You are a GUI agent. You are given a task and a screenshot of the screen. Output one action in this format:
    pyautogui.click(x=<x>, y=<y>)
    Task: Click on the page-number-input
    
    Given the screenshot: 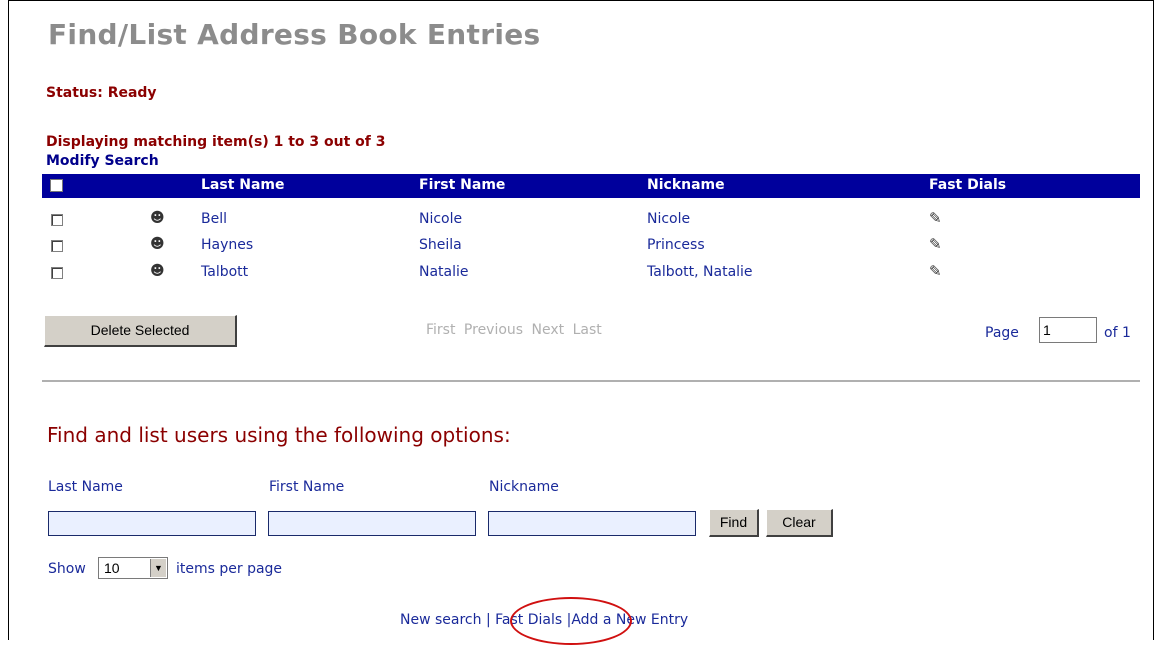 What is the action you would take?
    pyautogui.click(x=1068, y=330)
    